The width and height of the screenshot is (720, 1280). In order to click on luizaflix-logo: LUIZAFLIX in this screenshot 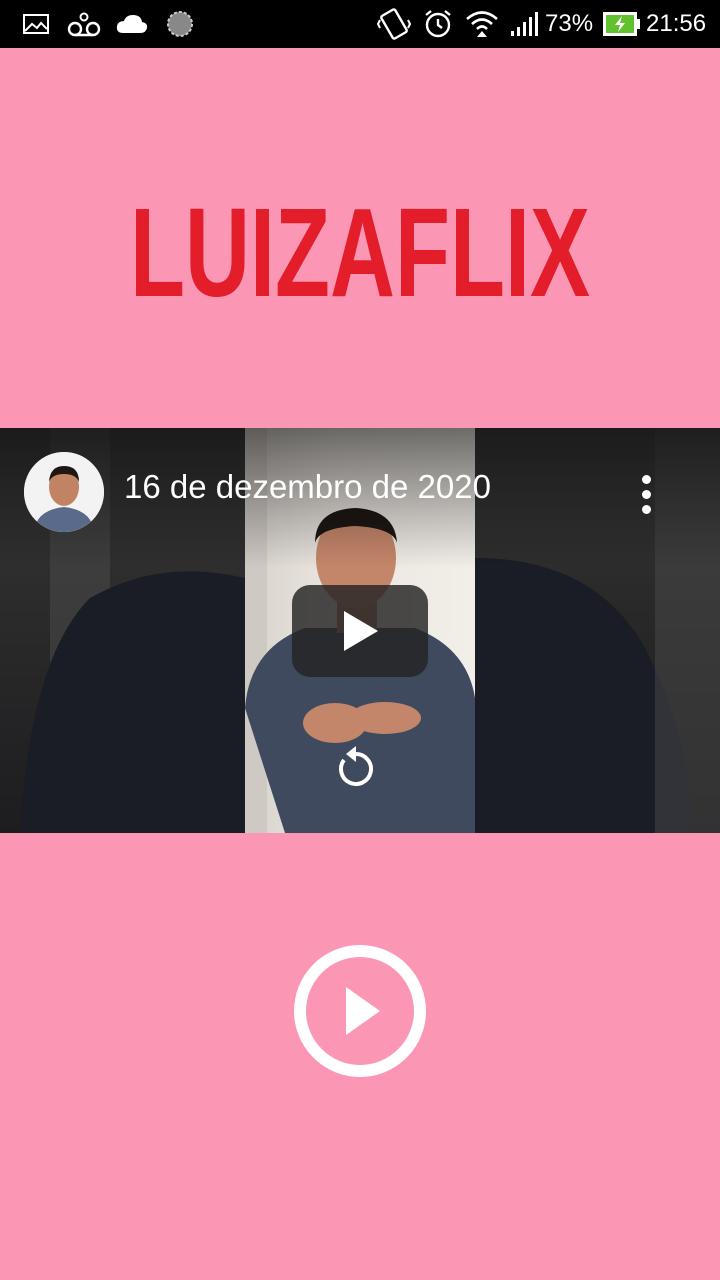, I will do `click(360, 258)`.